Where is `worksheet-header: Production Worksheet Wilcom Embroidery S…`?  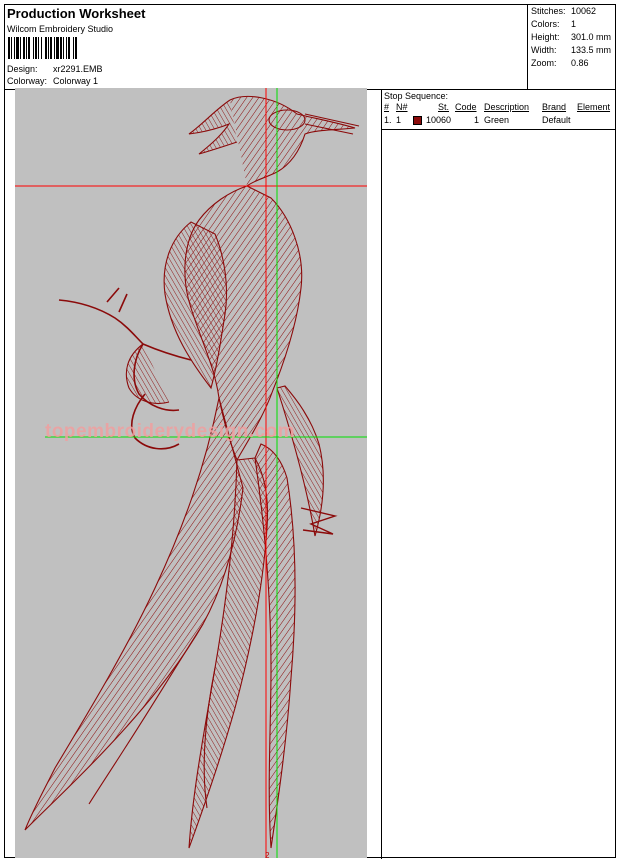 worksheet-header: Production Worksheet Wilcom Embroidery S… is located at coordinates (310, 47).